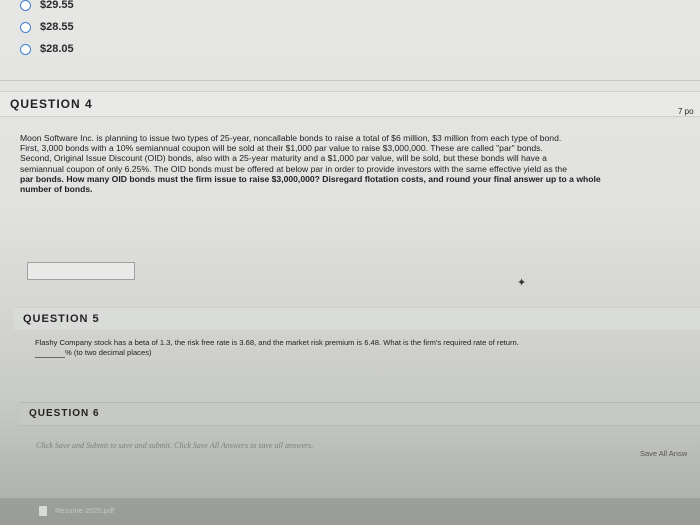 The height and width of the screenshot is (525, 700). I want to click on option-3: $28.05, so click(170, 49).